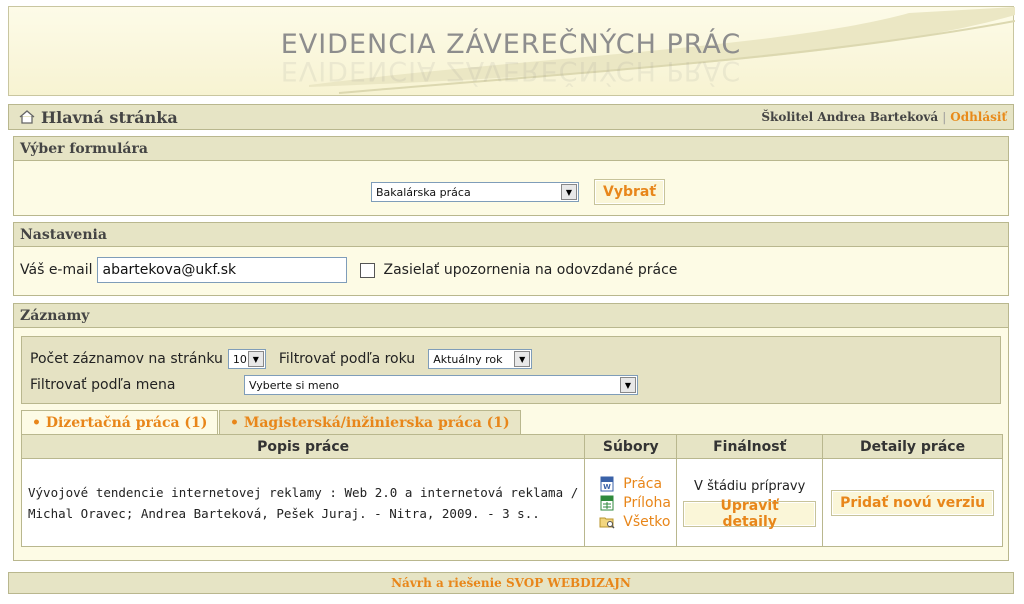  I want to click on name-filter-label: Filtrovať podľa mena, so click(103, 385).